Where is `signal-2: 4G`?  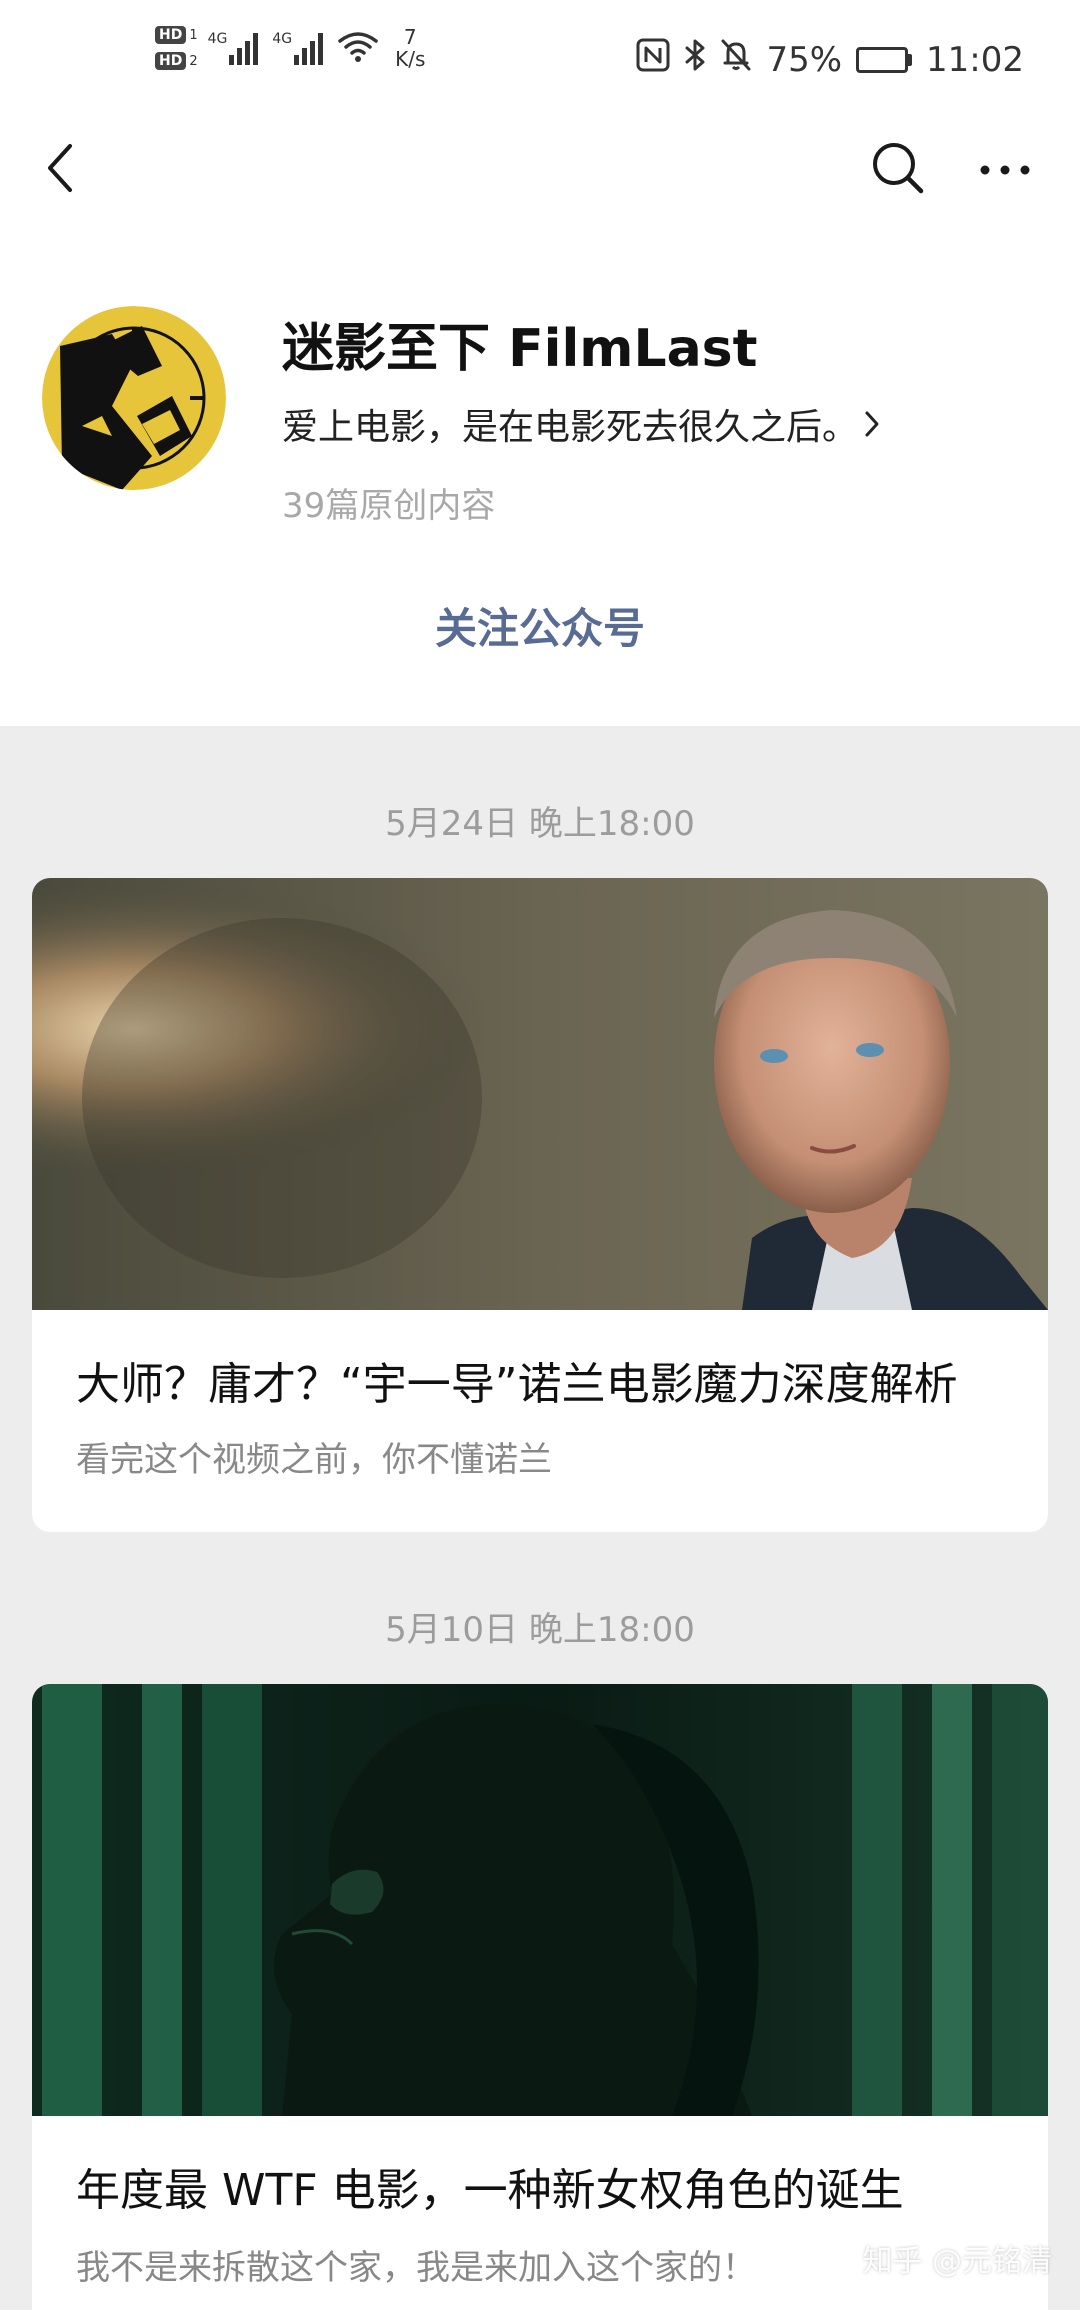 signal-2: 4G is located at coordinates (298, 48).